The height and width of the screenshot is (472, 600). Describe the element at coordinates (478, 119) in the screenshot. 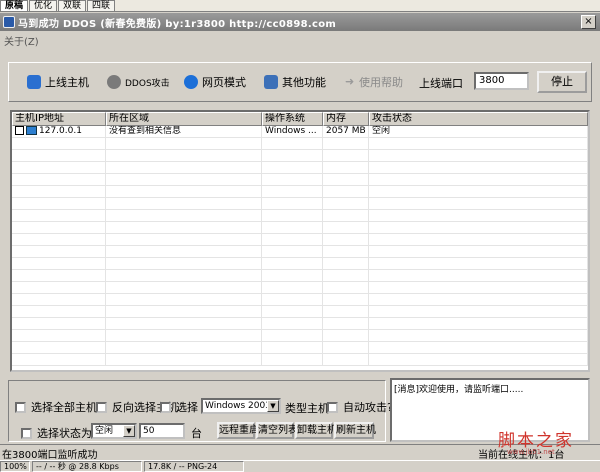

I see `column-attack-status: 攻击状态` at that location.